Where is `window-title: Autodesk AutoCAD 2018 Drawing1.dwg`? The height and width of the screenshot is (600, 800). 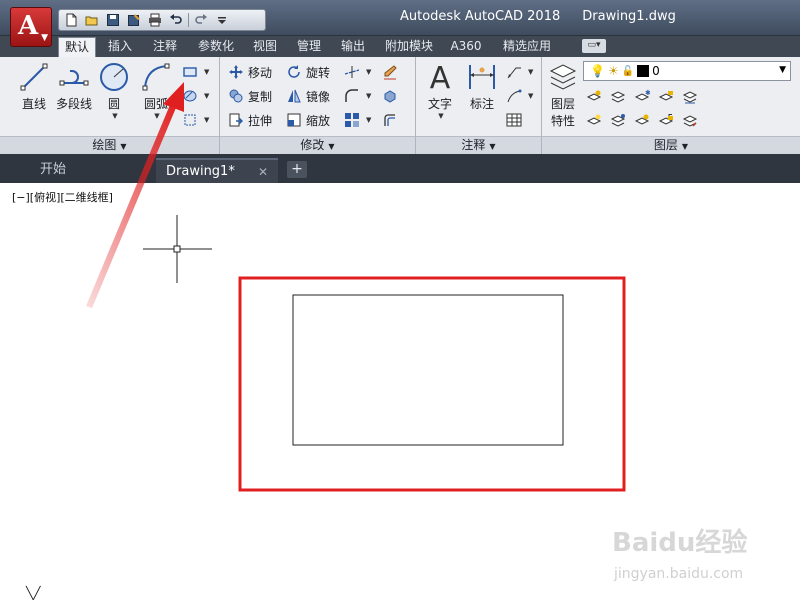
window-title: Autodesk AutoCAD 2018 Drawing1.dwg is located at coordinates (549, 16).